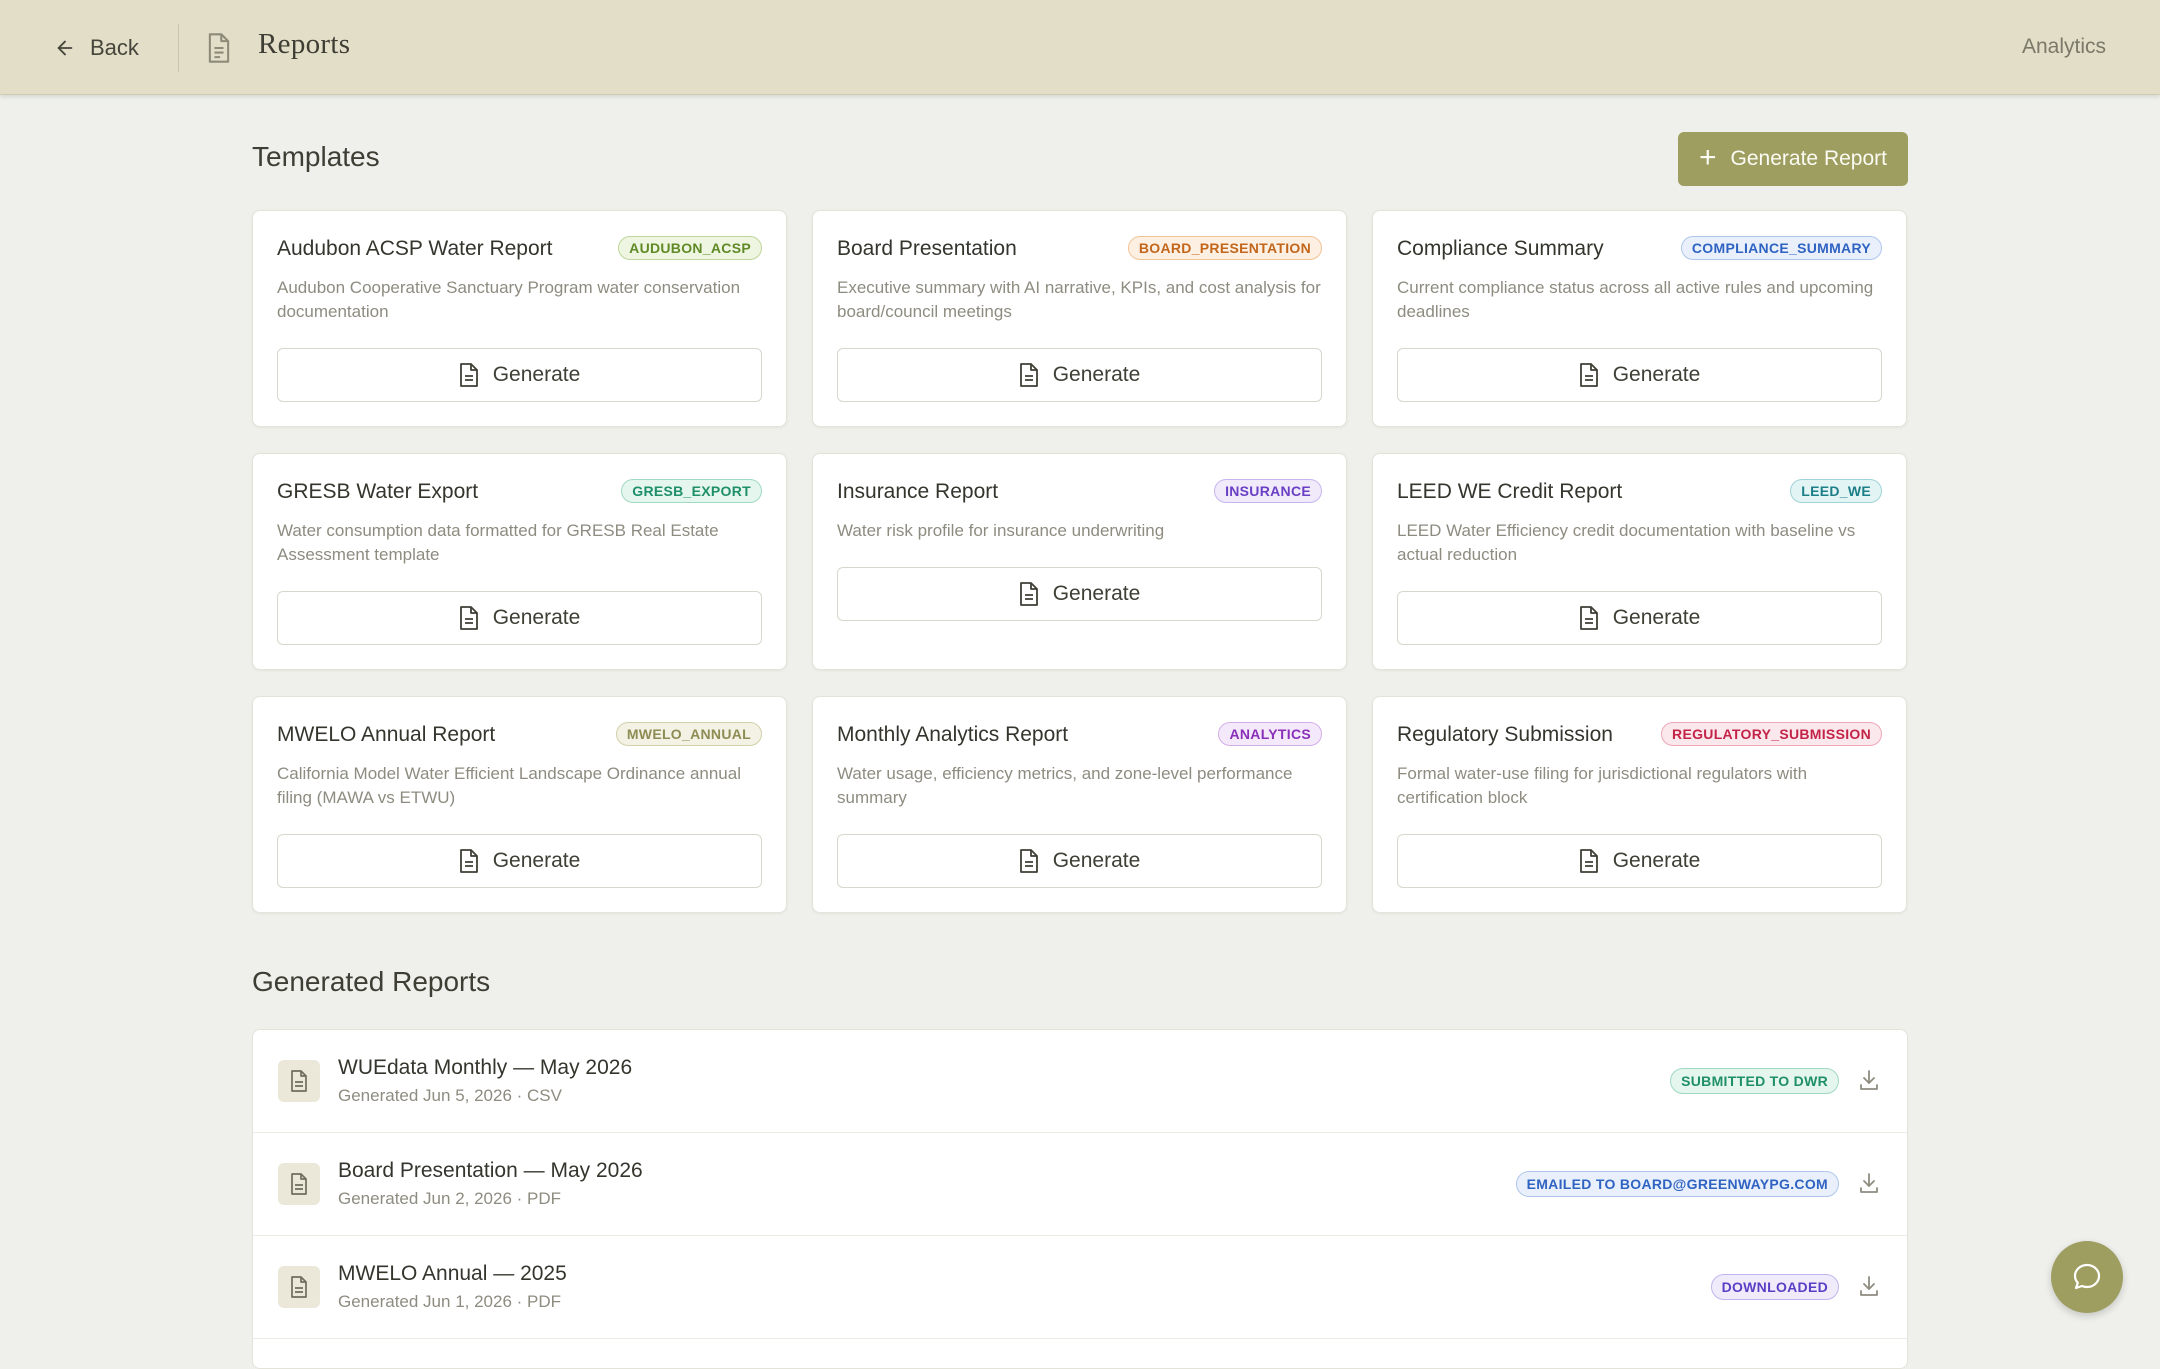  Describe the element at coordinates (1808, 158) in the screenshot. I see `generate-report-label: Generate Report` at that location.